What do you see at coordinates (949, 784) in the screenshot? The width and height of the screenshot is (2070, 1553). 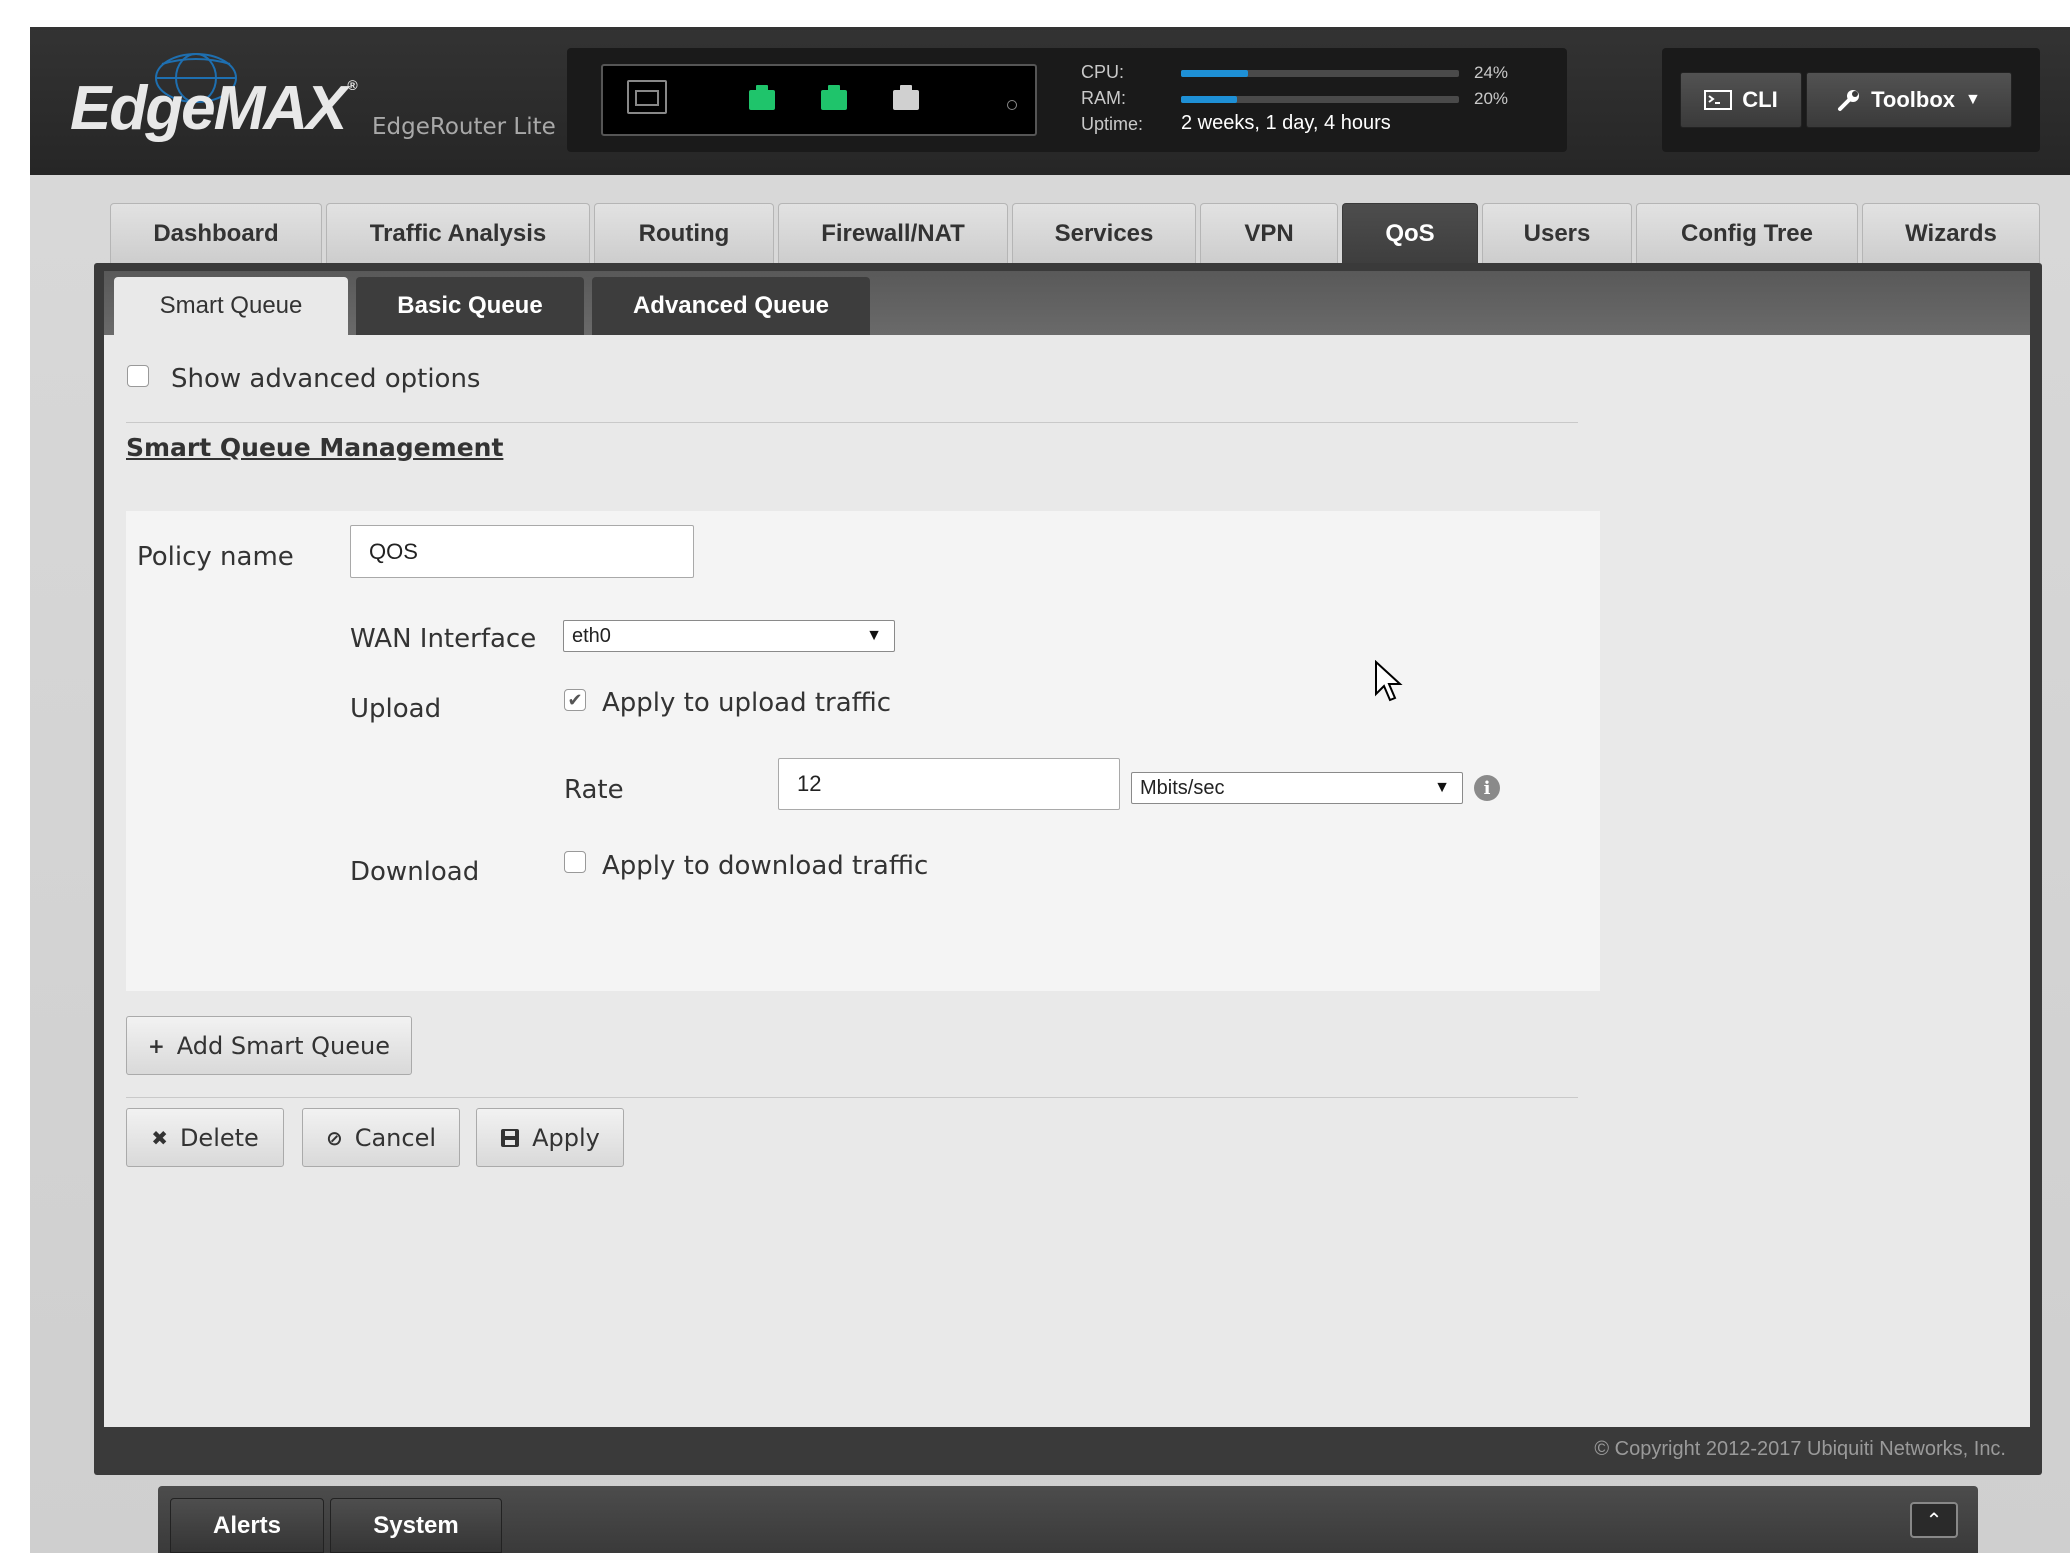 I see `rate-input: 12` at bounding box center [949, 784].